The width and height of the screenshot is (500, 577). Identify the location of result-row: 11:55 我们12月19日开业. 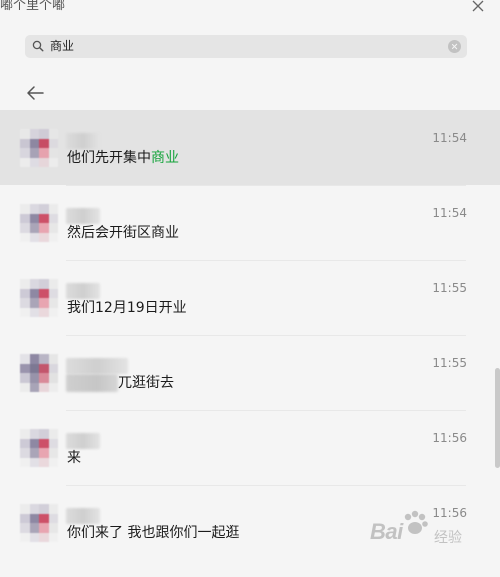
(250, 297).